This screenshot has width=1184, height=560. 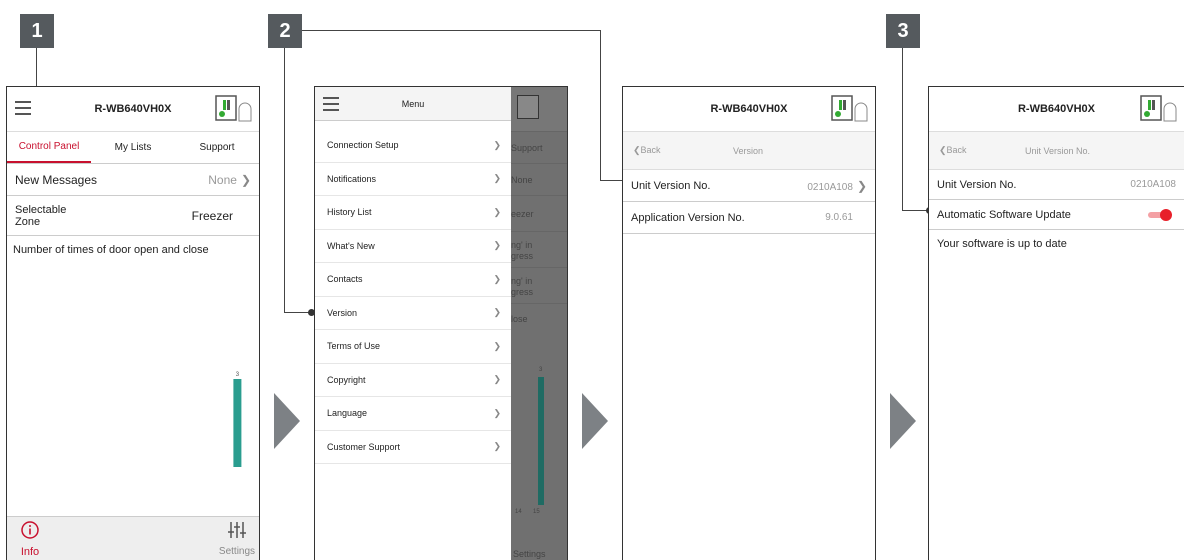 What do you see at coordinates (413, 213) in the screenshot?
I see `menu-item-history-list: History List ❯` at bounding box center [413, 213].